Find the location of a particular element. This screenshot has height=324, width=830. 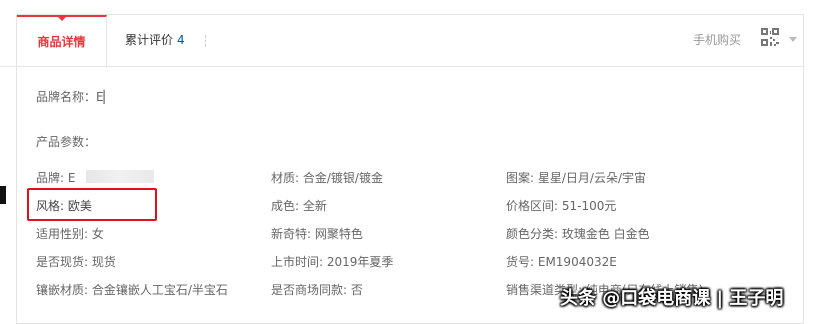

param-material: 材质: 合金/镀银/镀金 is located at coordinates (327, 178).